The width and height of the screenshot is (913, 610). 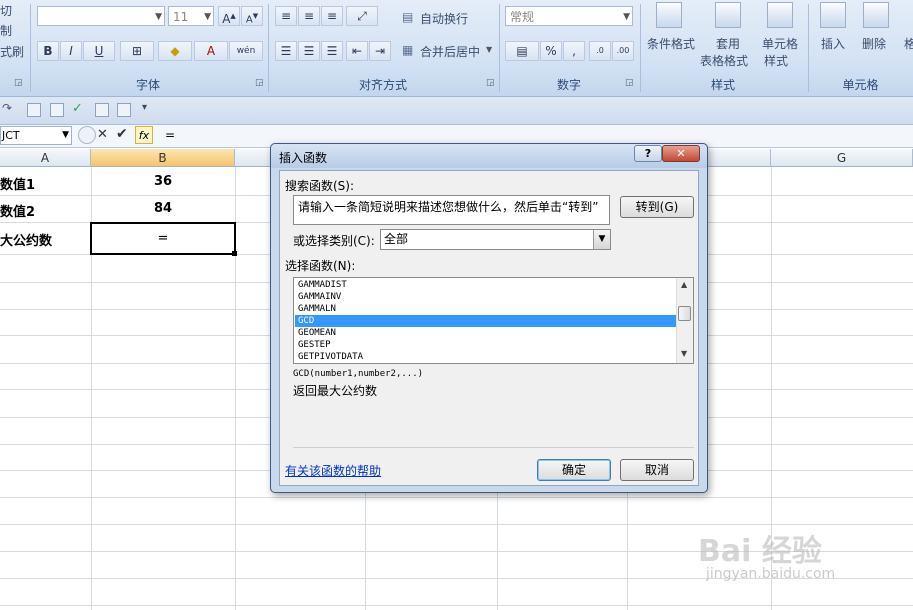 What do you see at coordinates (309, 16) in the screenshot?
I see `align-middle-button: ≡` at bounding box center [309, 16].